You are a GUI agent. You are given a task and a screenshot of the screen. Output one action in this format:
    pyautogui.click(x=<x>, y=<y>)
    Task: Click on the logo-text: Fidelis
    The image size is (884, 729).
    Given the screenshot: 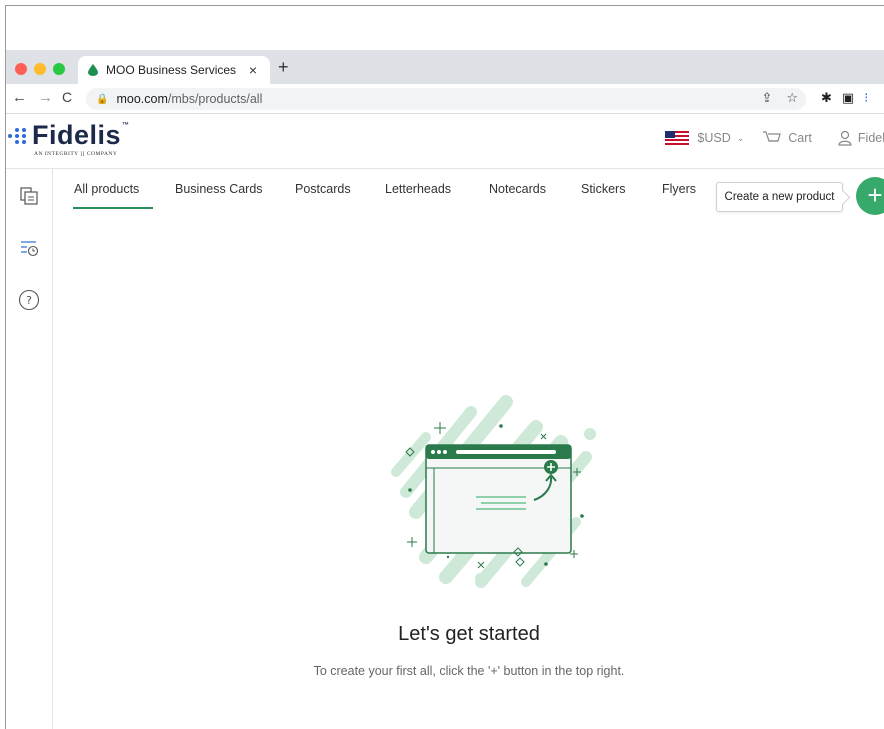 What is the action you would take?
    pyautogui.click(x=77, y=135)
    